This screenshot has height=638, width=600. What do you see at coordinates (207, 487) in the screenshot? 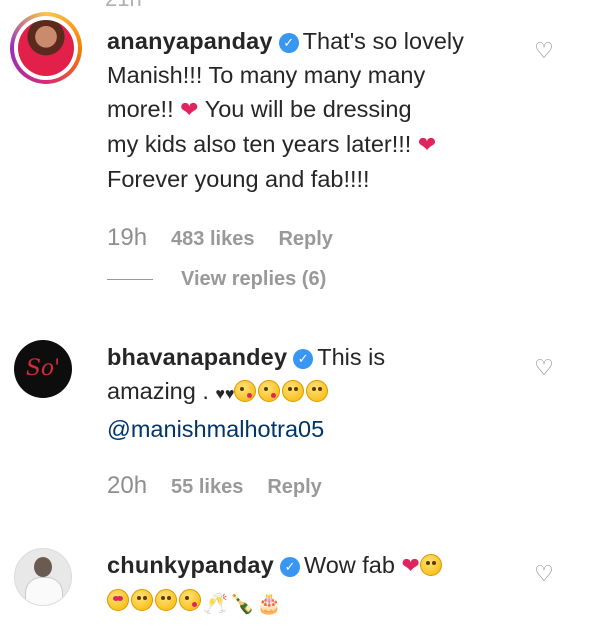
I see `likes-count: 55 likes` at bounding box center [207, 487].